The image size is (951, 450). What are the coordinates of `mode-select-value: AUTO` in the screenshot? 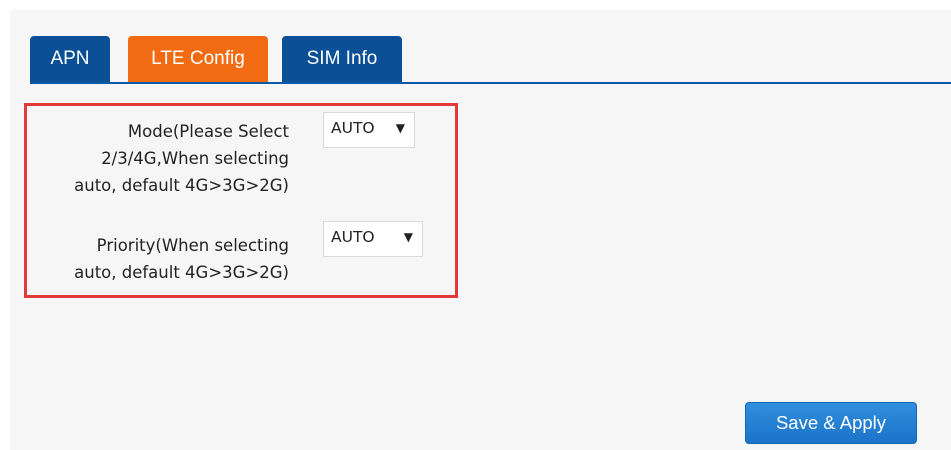 It's located at (353, 128).